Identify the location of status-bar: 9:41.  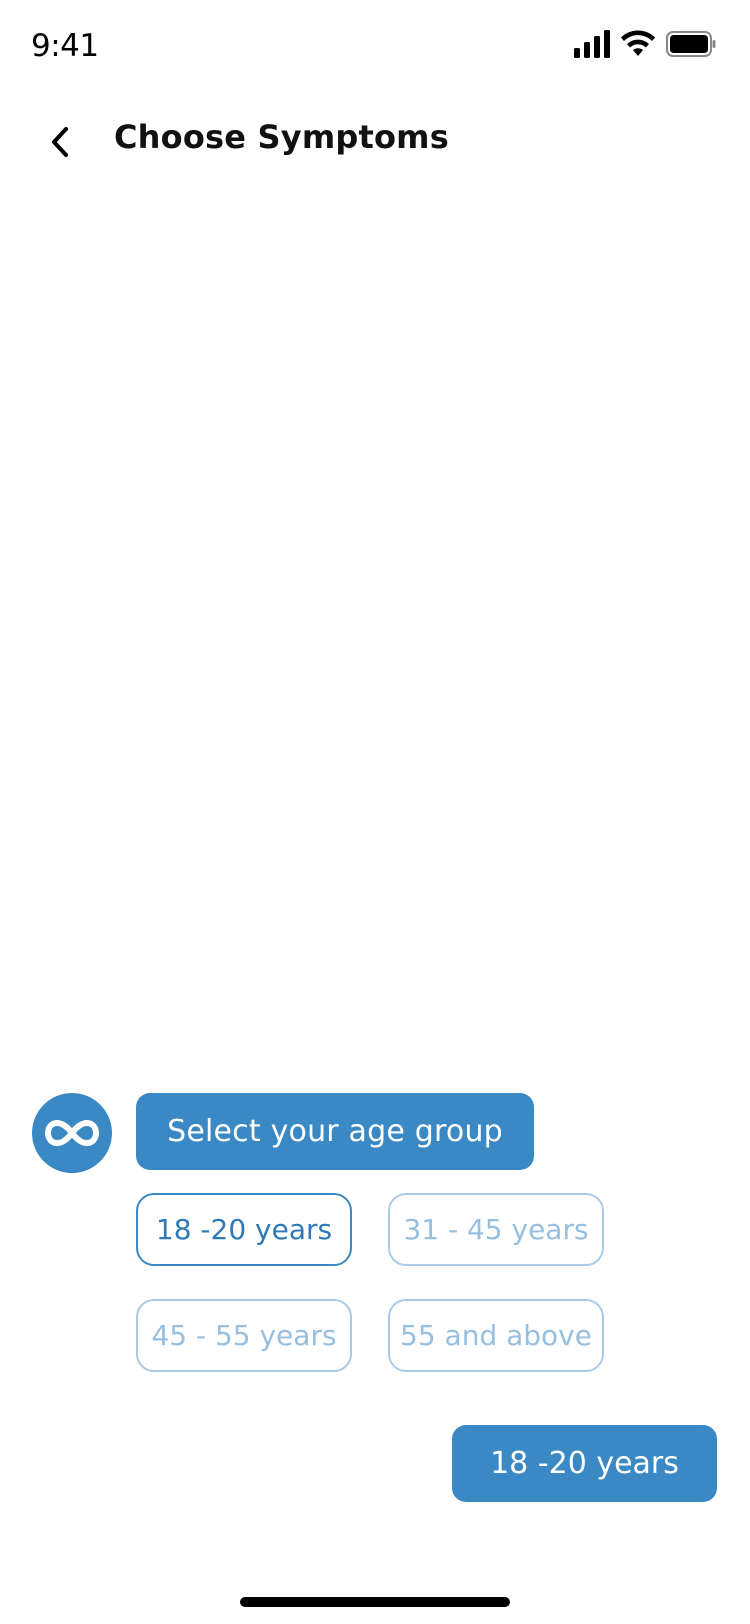
(375, 48).